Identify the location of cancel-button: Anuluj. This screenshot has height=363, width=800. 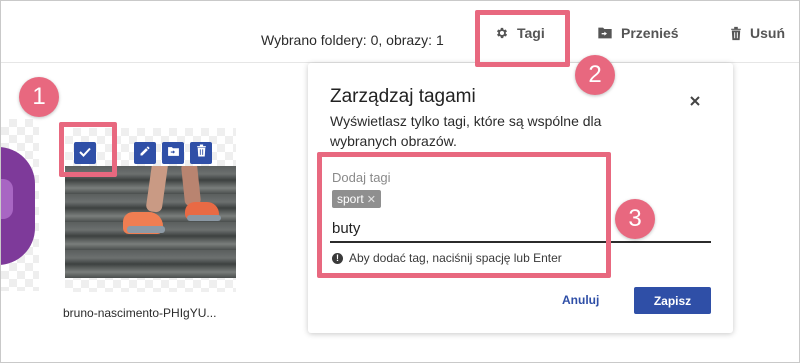
(580, 300).